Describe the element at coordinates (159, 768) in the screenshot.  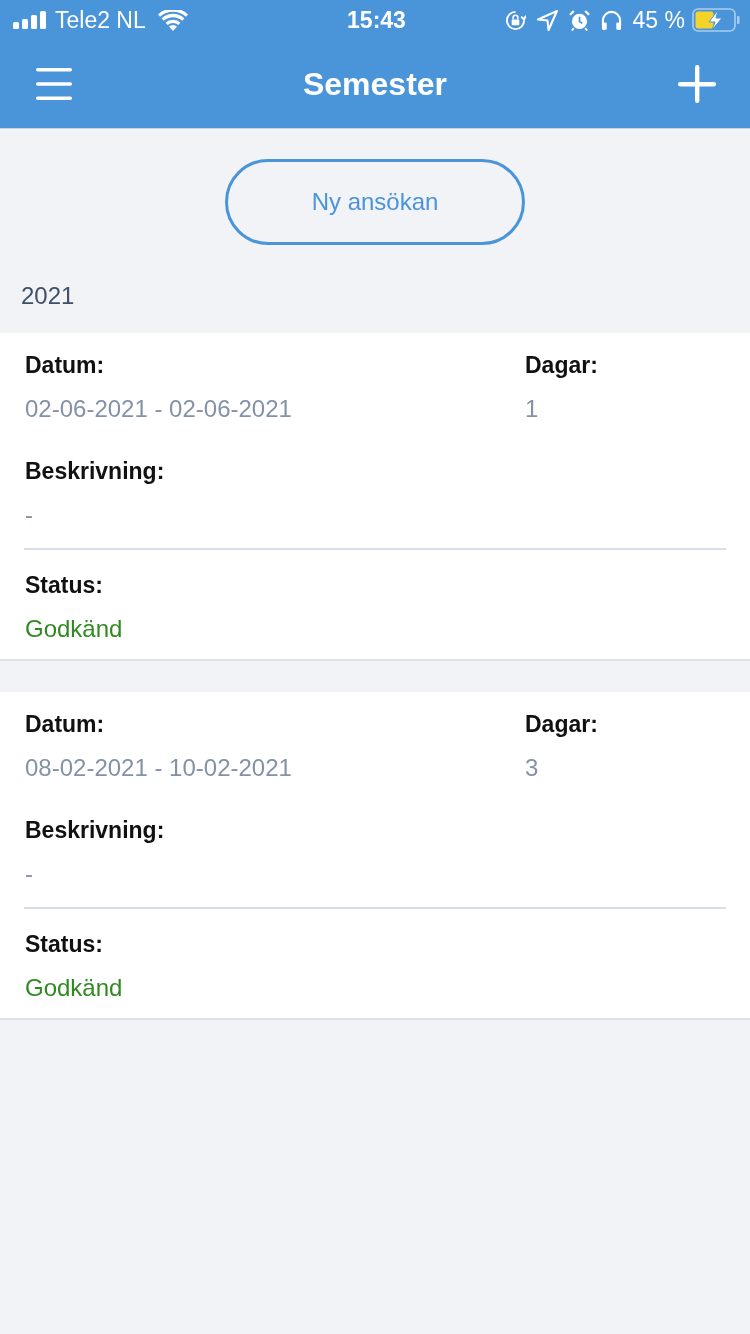
I see `date-range: 08-02-2021 - 10-02-2021` at that location.